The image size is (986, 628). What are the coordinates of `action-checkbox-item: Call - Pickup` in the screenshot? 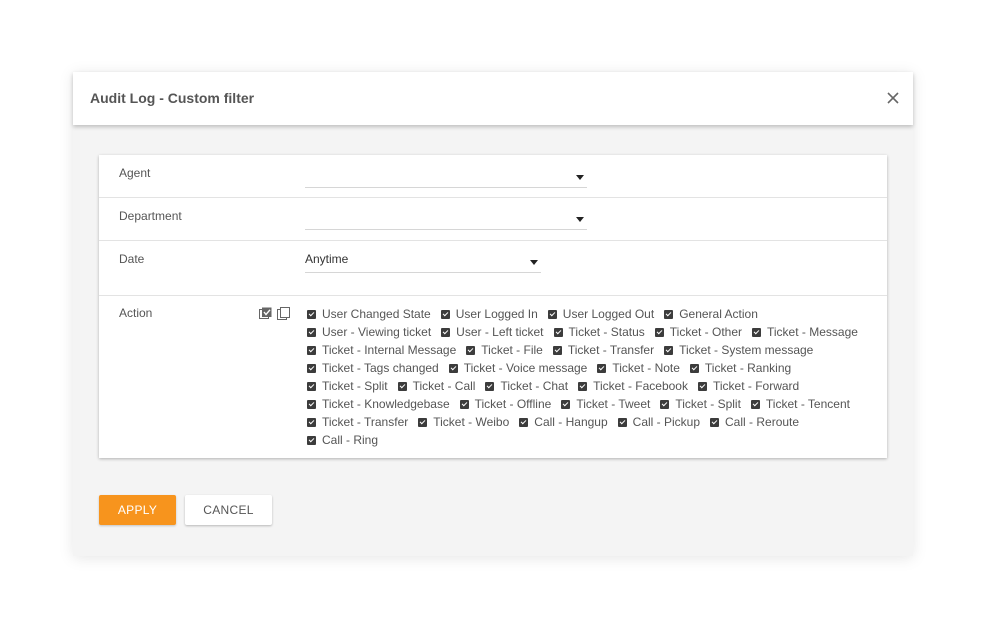 It's located at (658, 422).